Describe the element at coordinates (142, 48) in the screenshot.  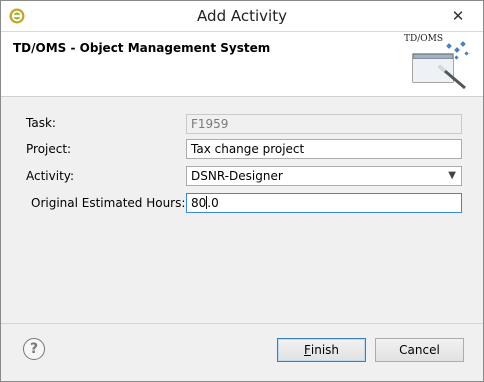
I see `banner-title: TD/OMS - Object Management System` at that location.